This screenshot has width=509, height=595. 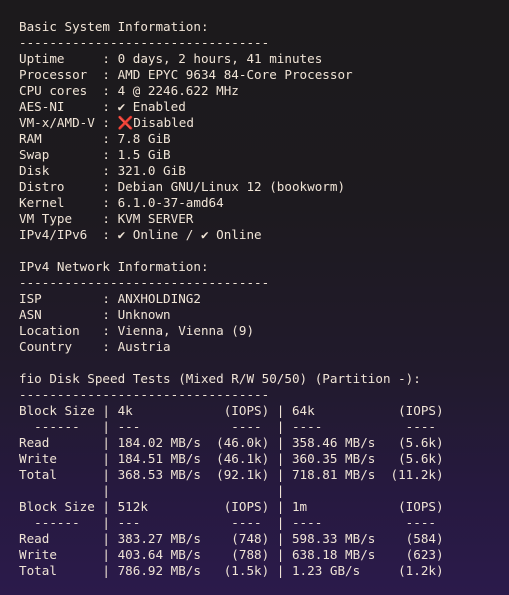 What do you see at coordinates (231, 506) in the screenshot?
I see `terminal-line: Block Size | 512k (IOPS) | 1m (IOPS)` at bounding box center [231, 506].